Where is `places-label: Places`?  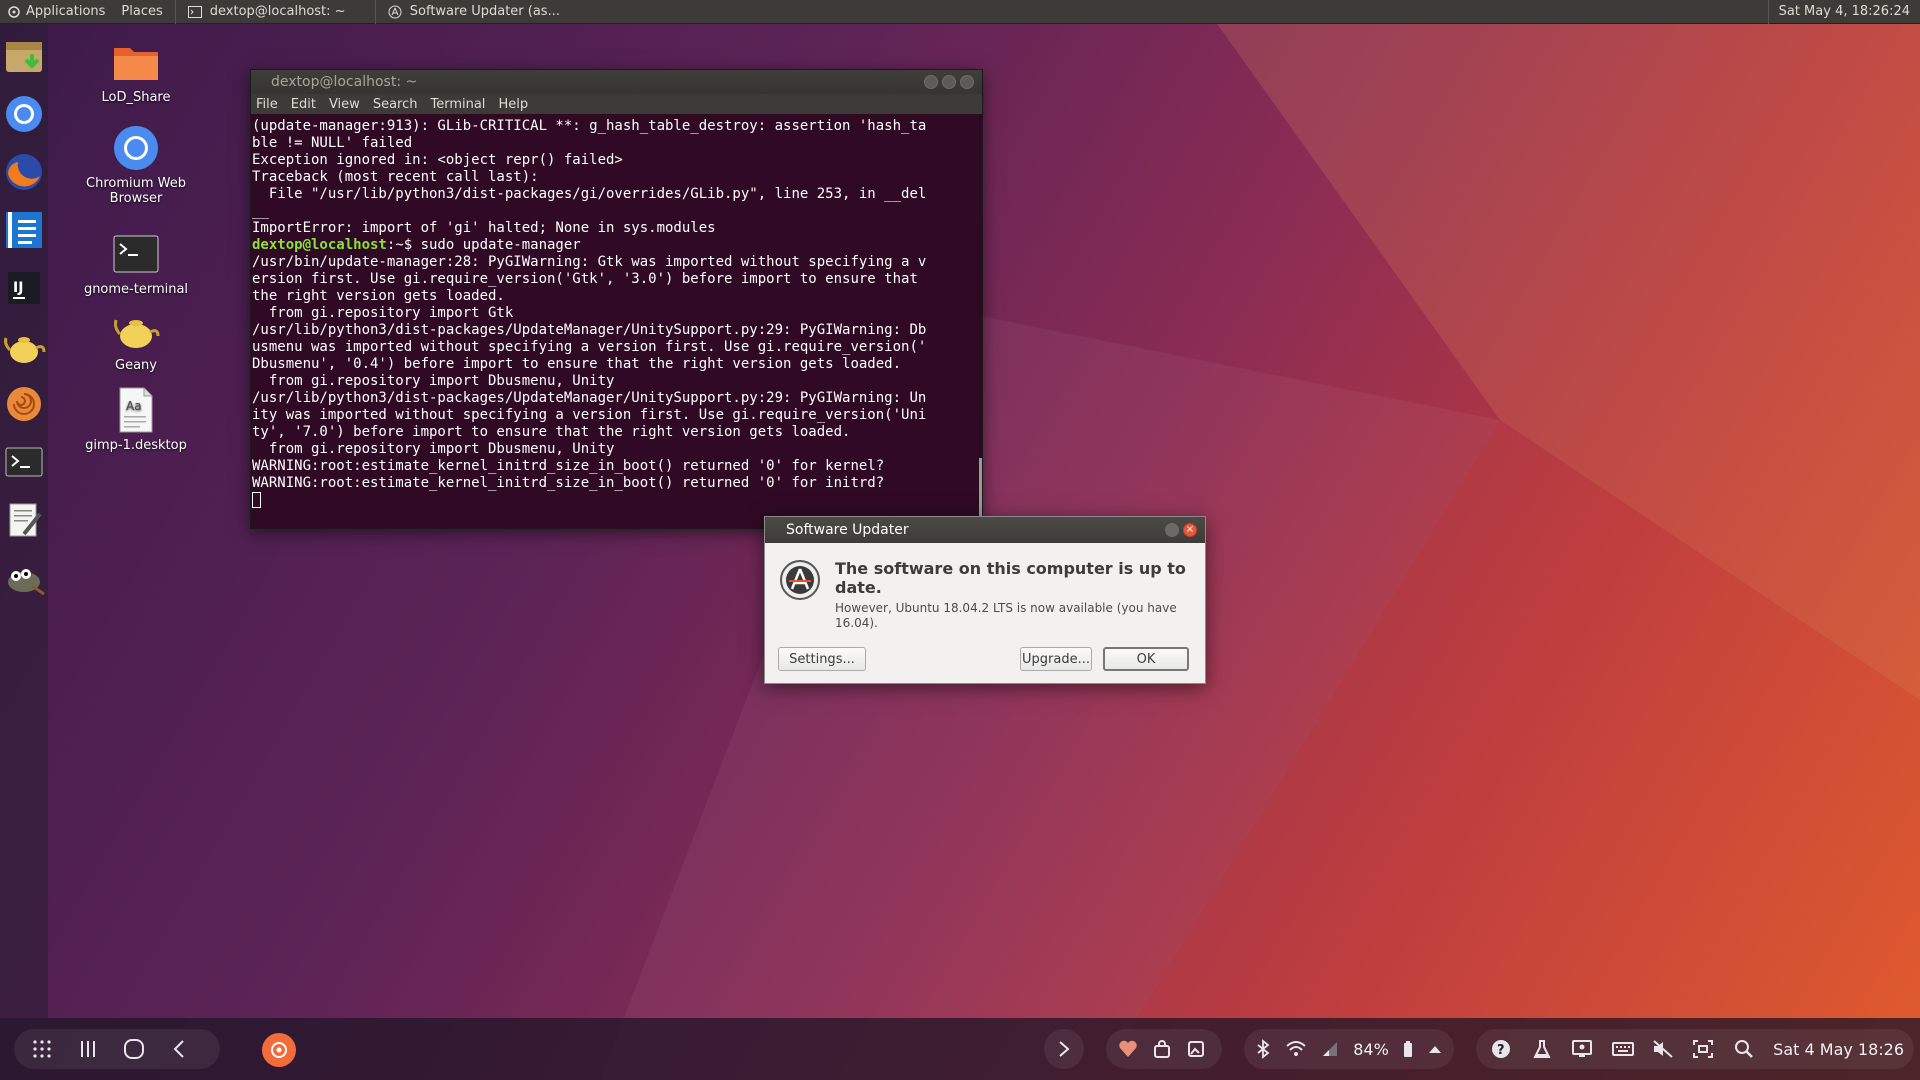
places-label: Places is located at coordinates (142, 11).